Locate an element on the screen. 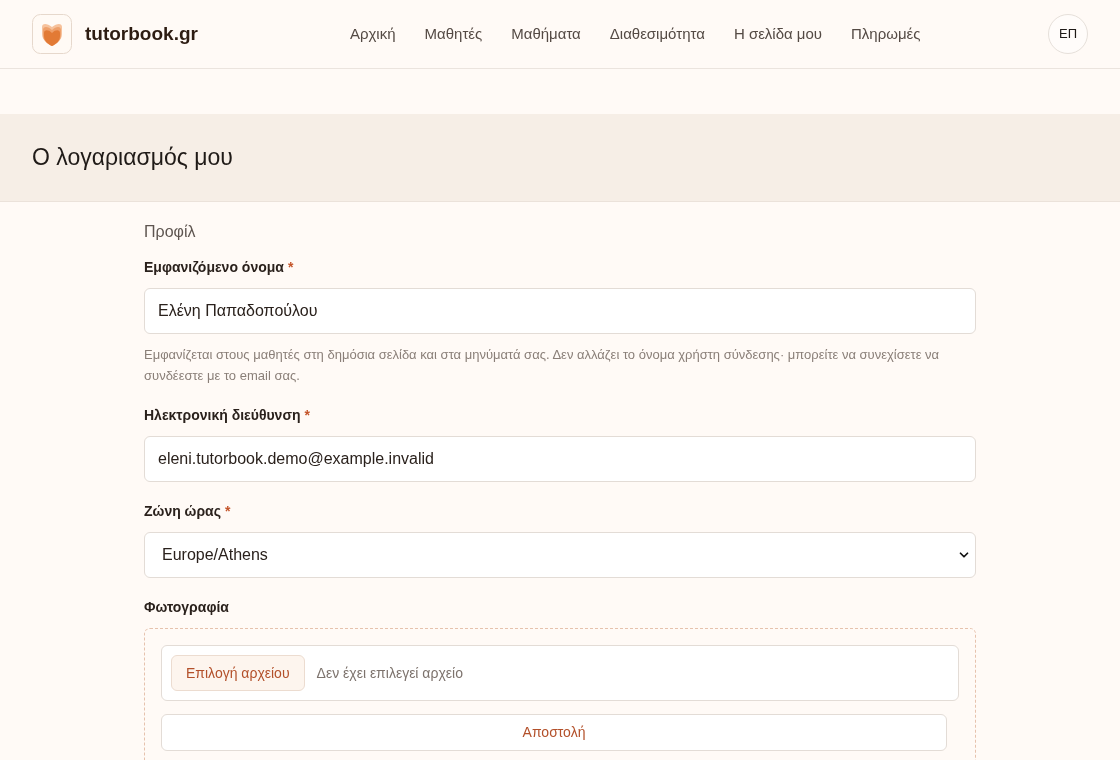  nav-link: Μαθητές is located at coordinates (453, 34).